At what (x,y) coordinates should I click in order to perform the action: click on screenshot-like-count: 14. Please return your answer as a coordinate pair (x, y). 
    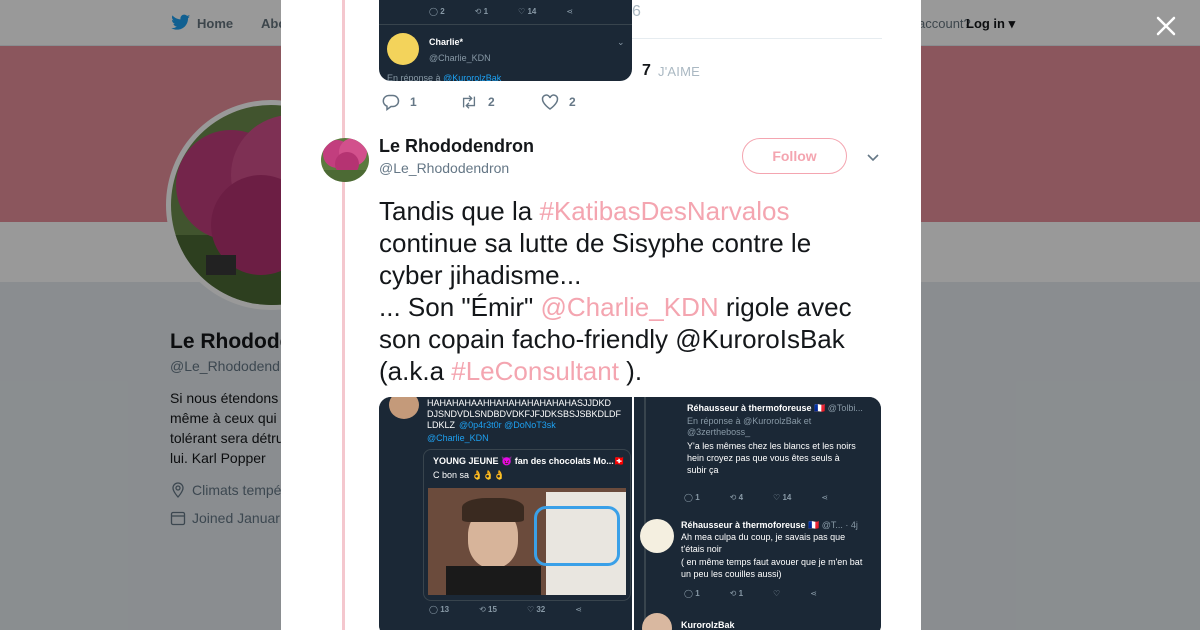
    Looking at the image, I should click on (787, 497).